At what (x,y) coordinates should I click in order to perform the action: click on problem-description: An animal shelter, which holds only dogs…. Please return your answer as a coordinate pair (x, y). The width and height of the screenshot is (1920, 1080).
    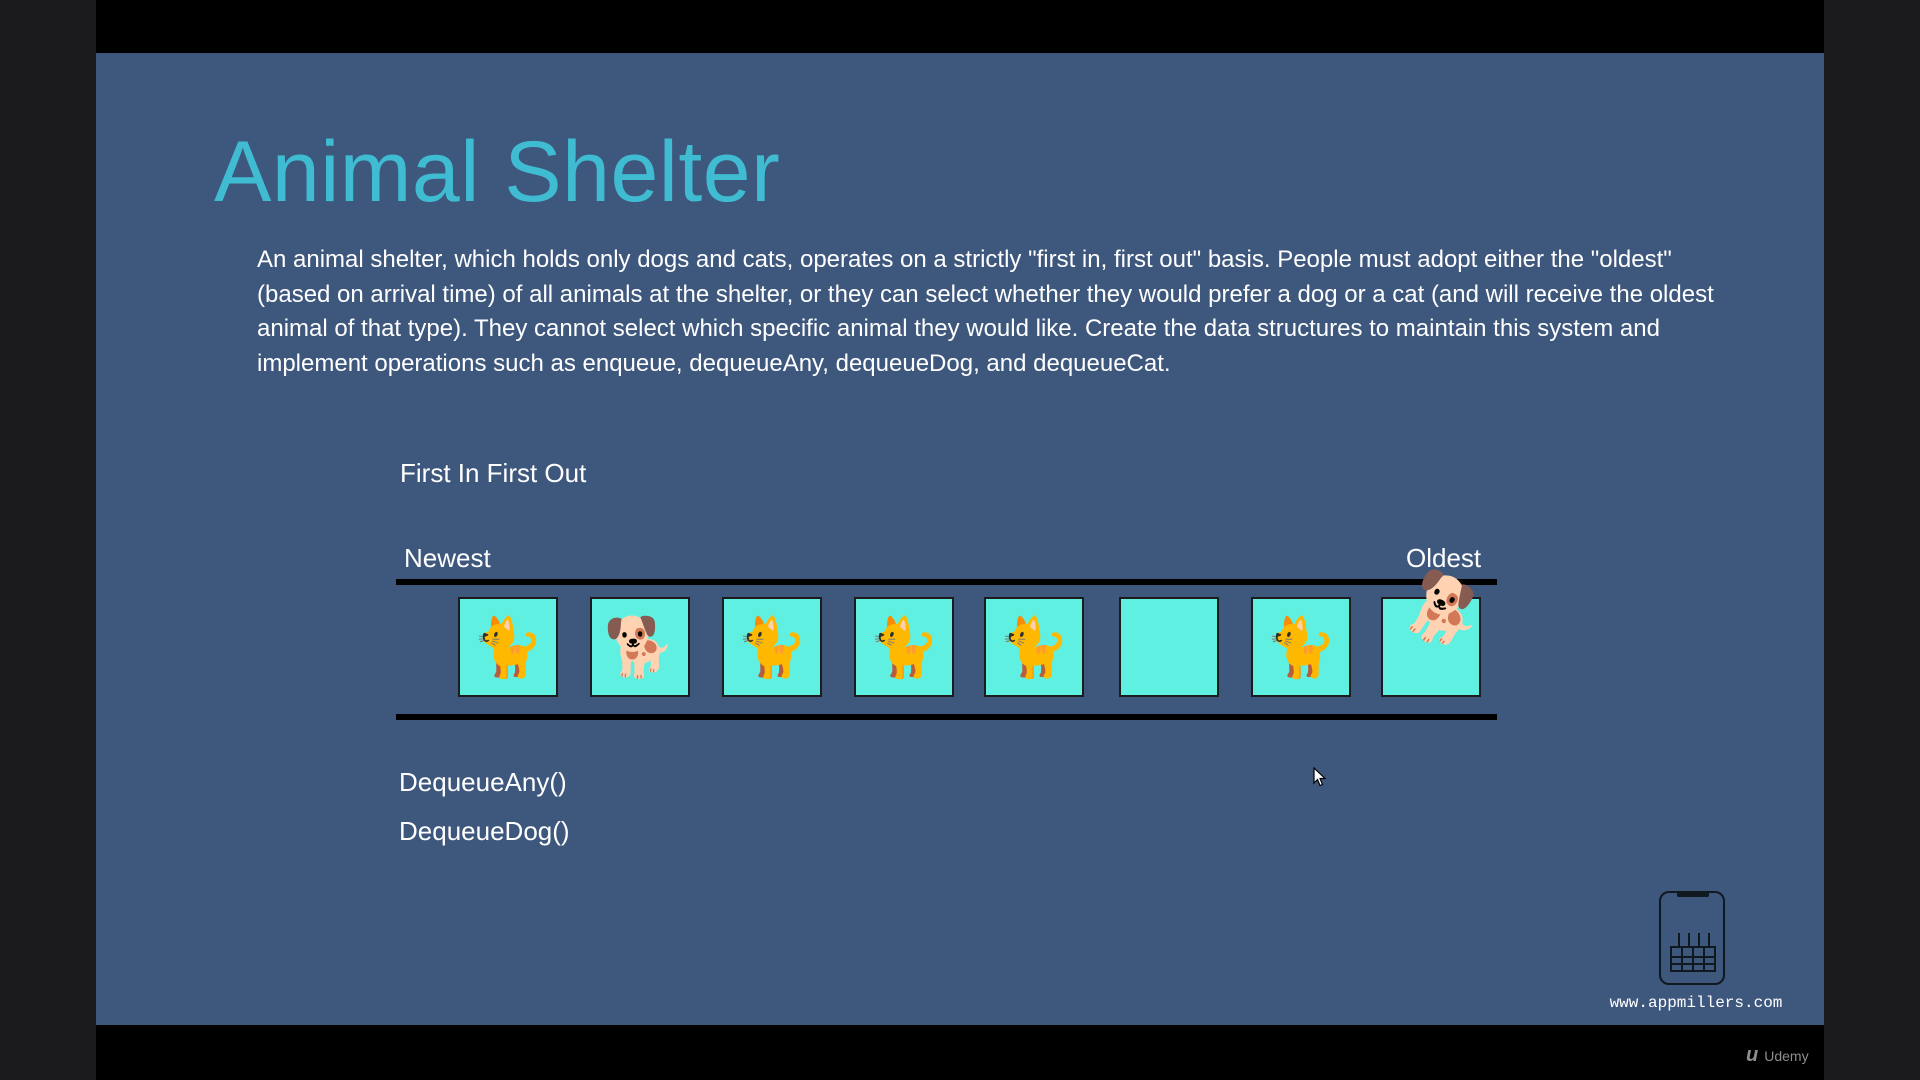
    Looking at the image, I should click on (985, 311).